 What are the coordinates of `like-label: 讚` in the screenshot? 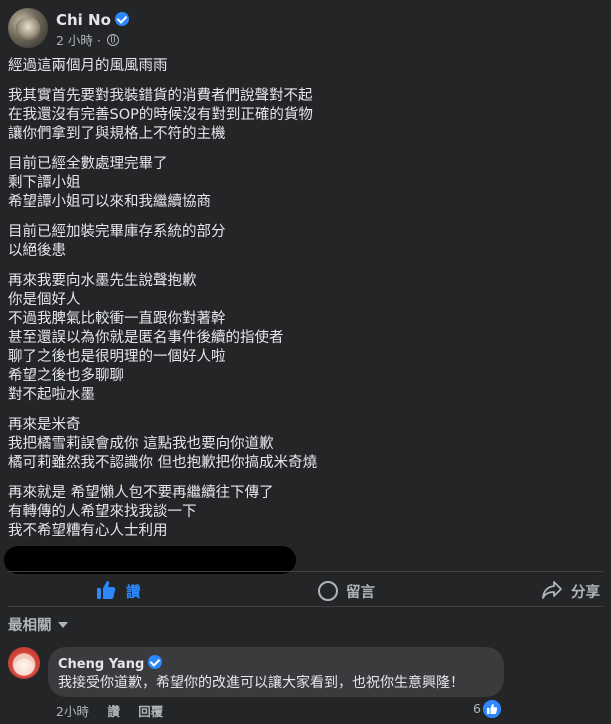 It's located at (133, 593).